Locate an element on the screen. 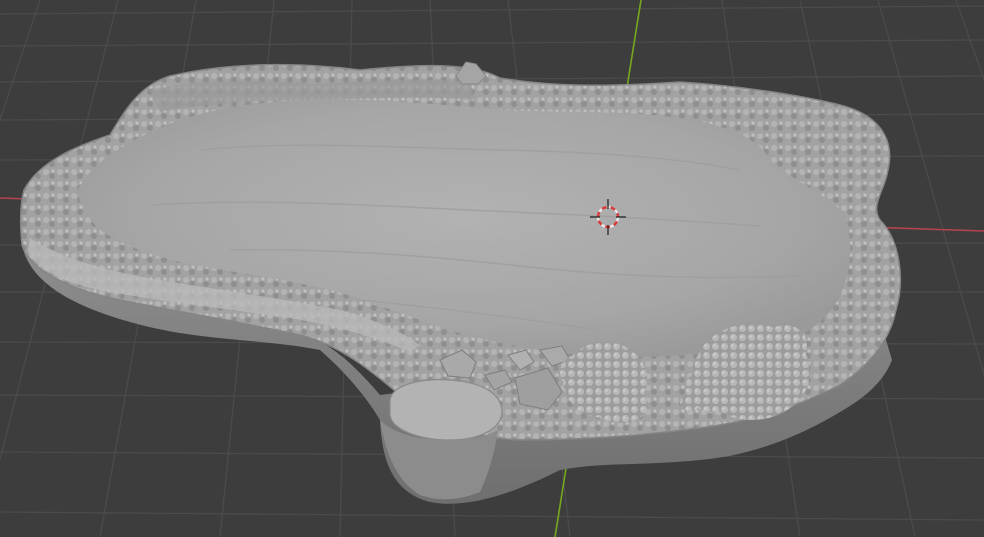 This screenshot has height=537, width=984. rock-slab is located at coordinates (446, 410).